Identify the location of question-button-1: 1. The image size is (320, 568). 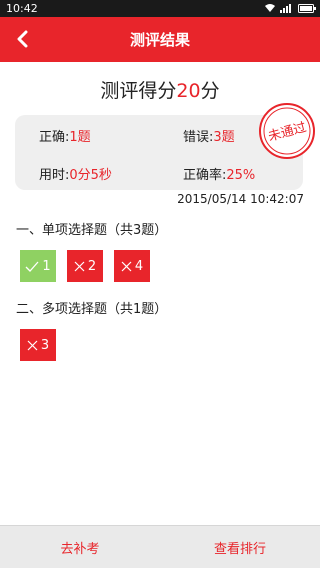
(38, 266).